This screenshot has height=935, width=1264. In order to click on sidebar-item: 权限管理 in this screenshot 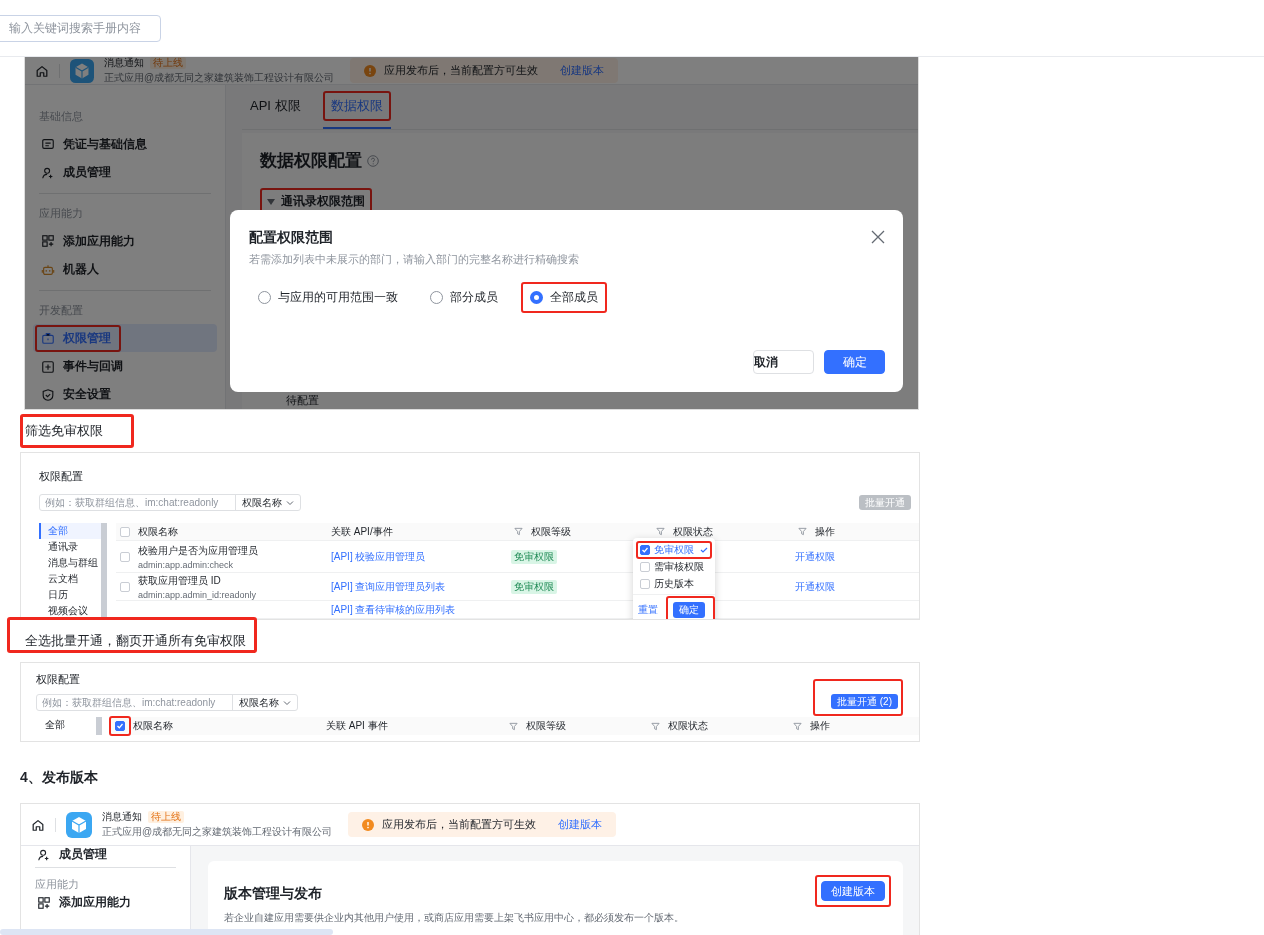, I will do `click(125, 338)`.